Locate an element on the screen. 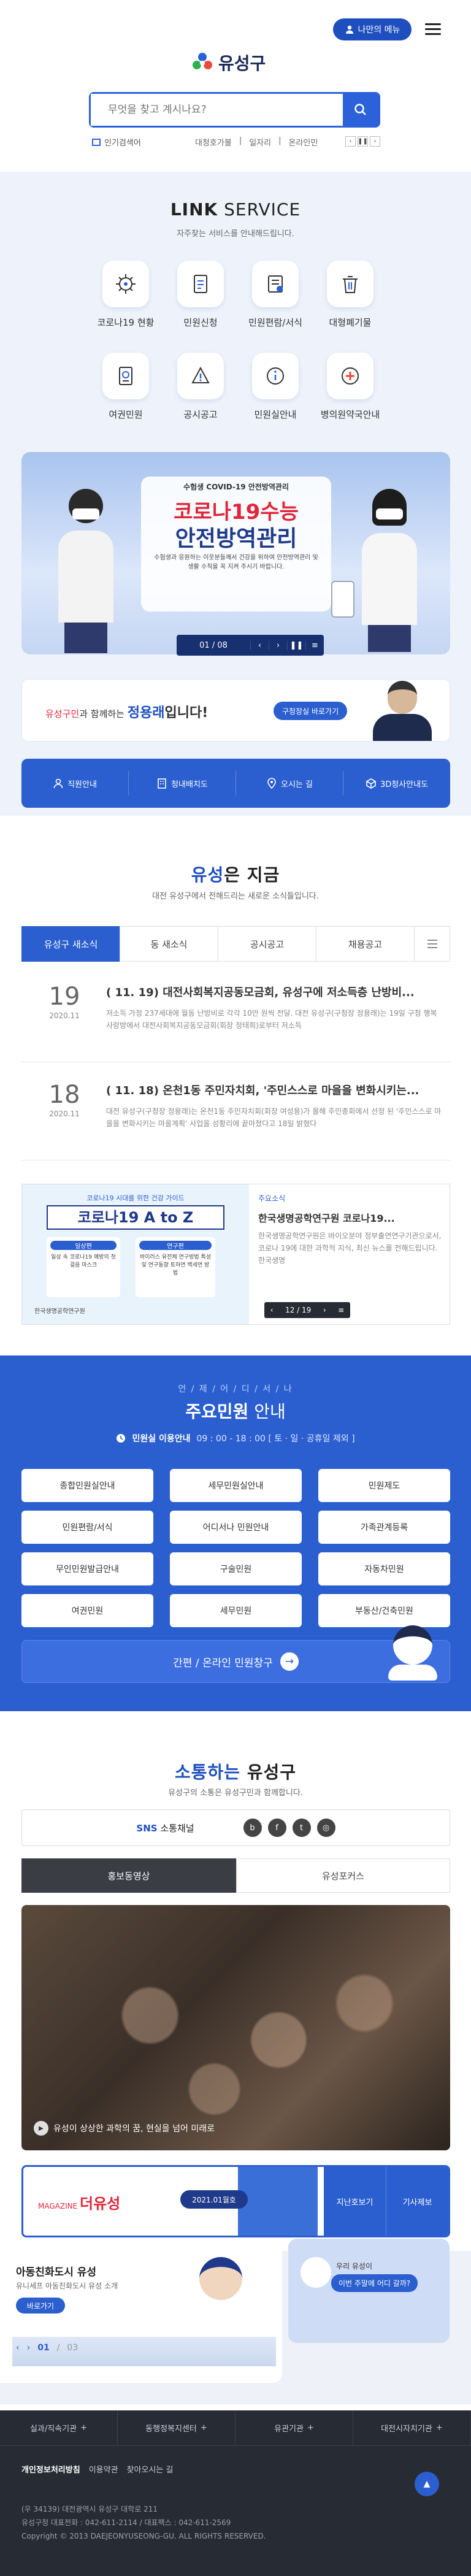 Image resolution: width=471 pixels, height=2576 pixels. tab-yuseong-focus: 유성포커스 is located at coordinates (343, 1875).